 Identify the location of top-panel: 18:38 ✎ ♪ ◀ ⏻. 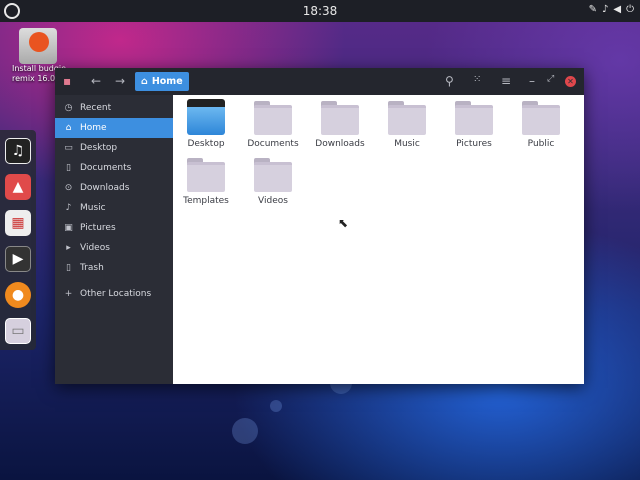
(320, 11).